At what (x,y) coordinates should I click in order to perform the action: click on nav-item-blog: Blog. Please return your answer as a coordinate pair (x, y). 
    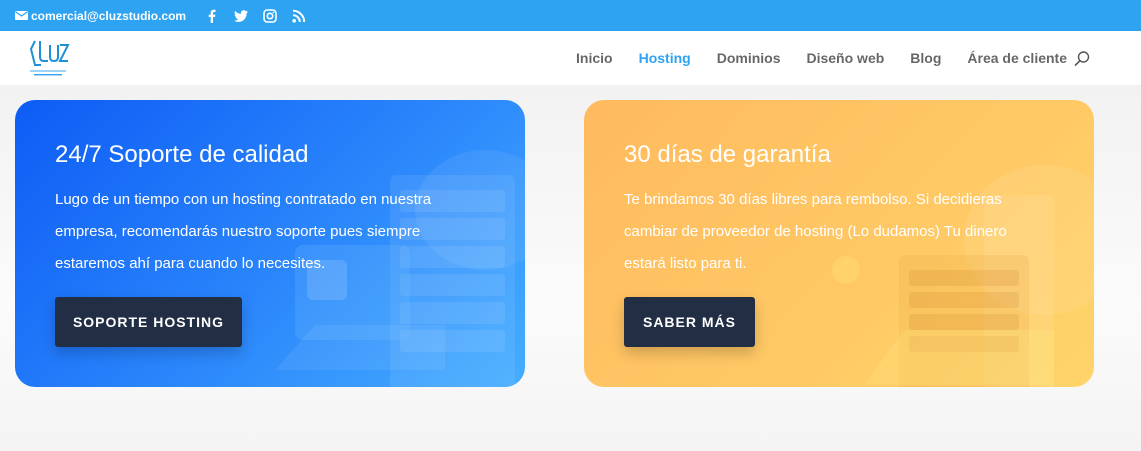
    Looking at the image, I should click on (925, 58).